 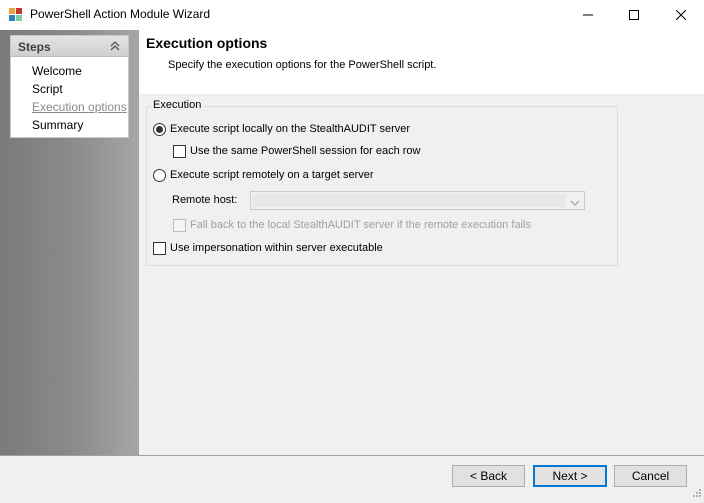 I want to click on page-title: Execution options, so click(x=207, y=43).